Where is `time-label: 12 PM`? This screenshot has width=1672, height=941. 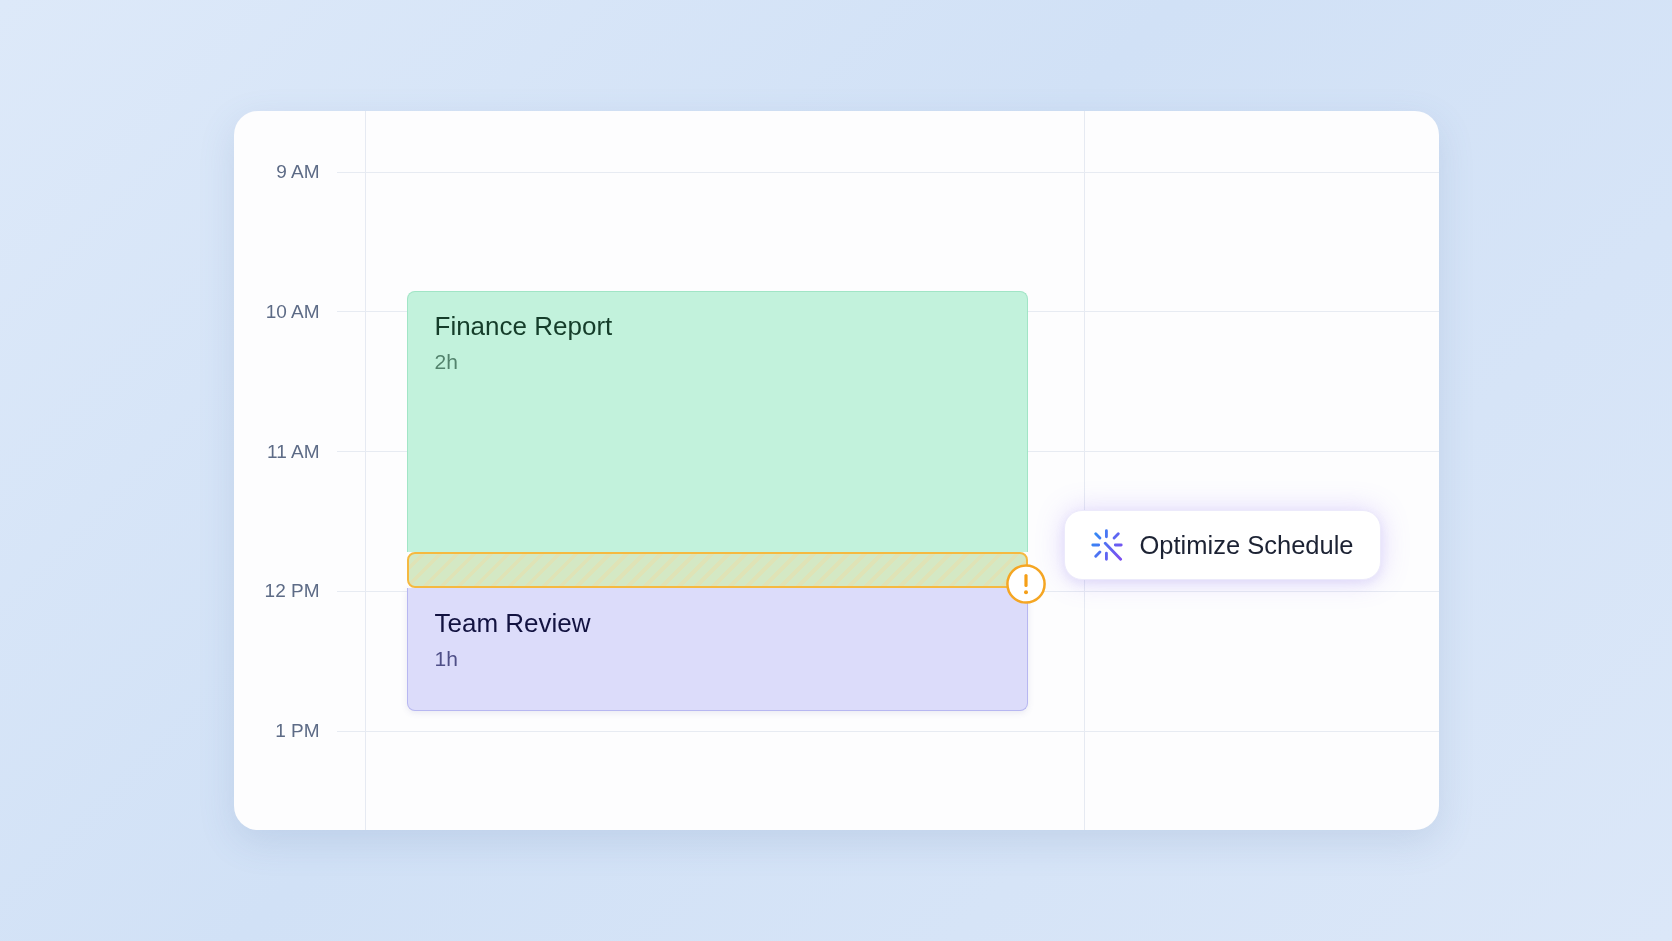
time-label: 12 PM is located at coordinates (291, 591).